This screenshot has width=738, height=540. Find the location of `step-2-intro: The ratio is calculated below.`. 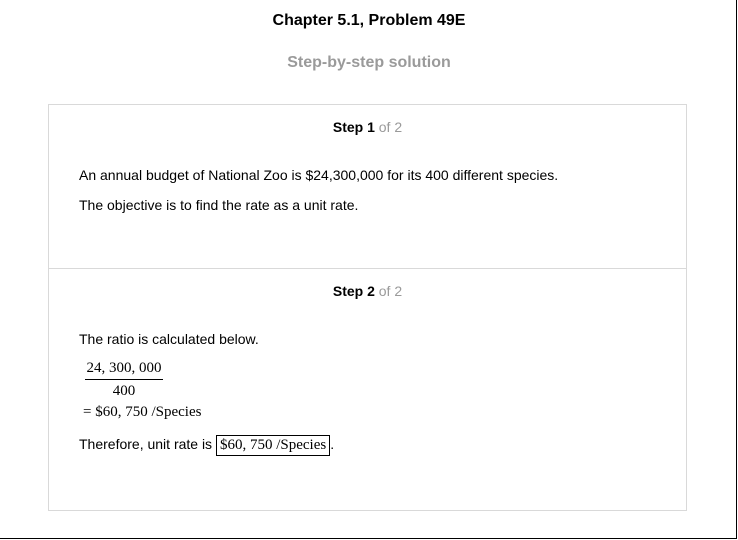

step-2-intro: The ratio is calculated below. is located at coordinates (169, 339).